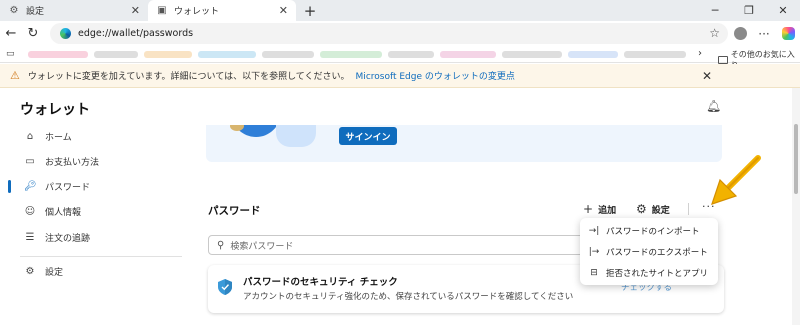 The width and height of the screenshot is (800, 325). I want to click on toolbar-right: ···, so click(764, 33).